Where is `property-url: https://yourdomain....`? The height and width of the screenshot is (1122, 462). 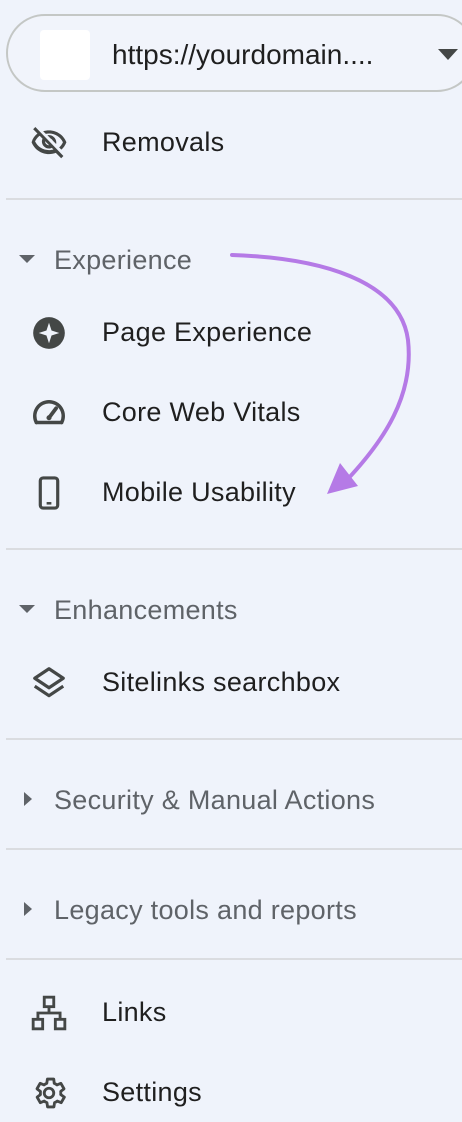
property-url: https://yourdomain.... is located at coordinates (243, 54).